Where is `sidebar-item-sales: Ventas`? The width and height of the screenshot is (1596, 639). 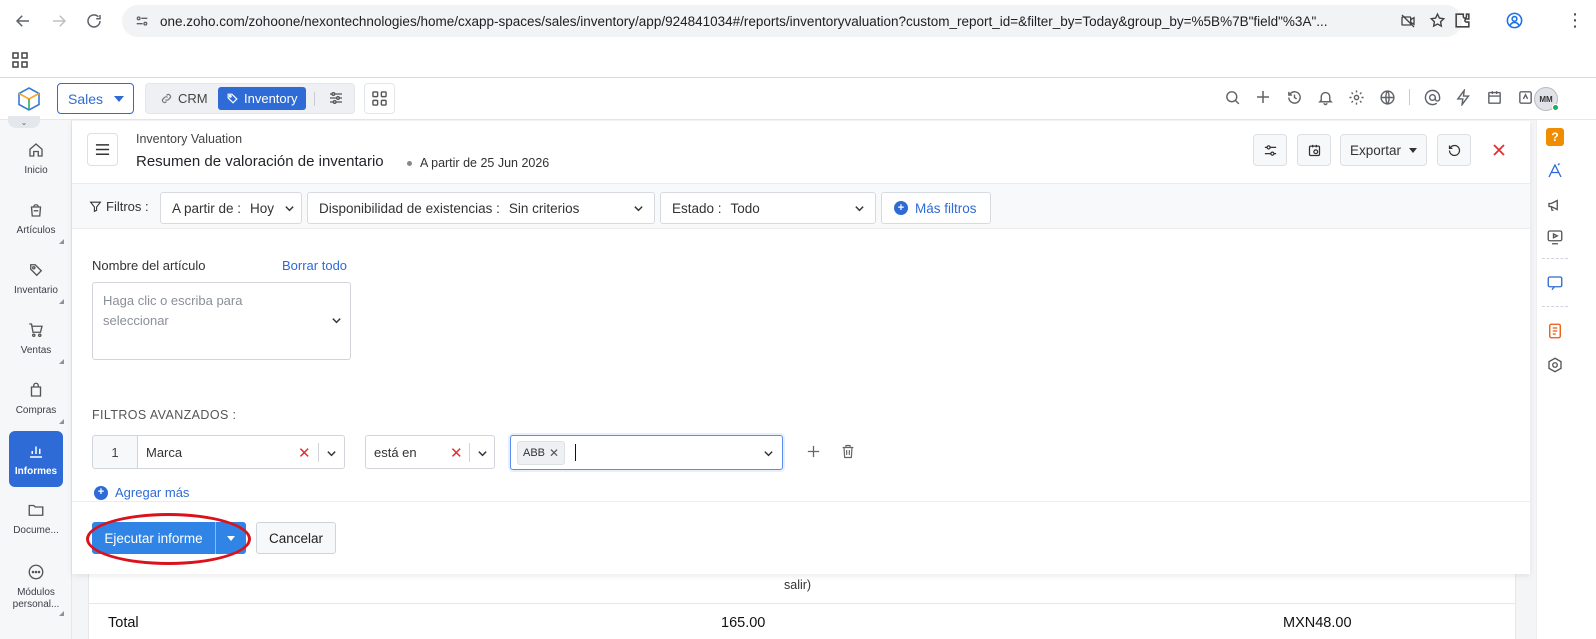
sidebar-item-sales: Ventas is located at coordinates (36, 338).